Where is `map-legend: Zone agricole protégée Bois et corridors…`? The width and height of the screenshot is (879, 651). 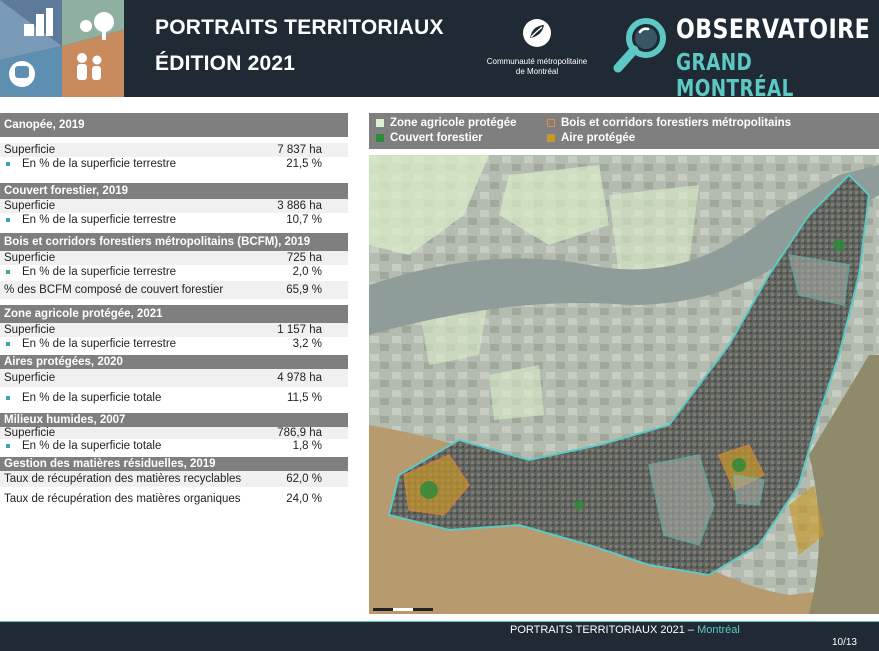
map-legend: Zone agricole protégée Bois et corridors… is located at coordinates (624, 131).